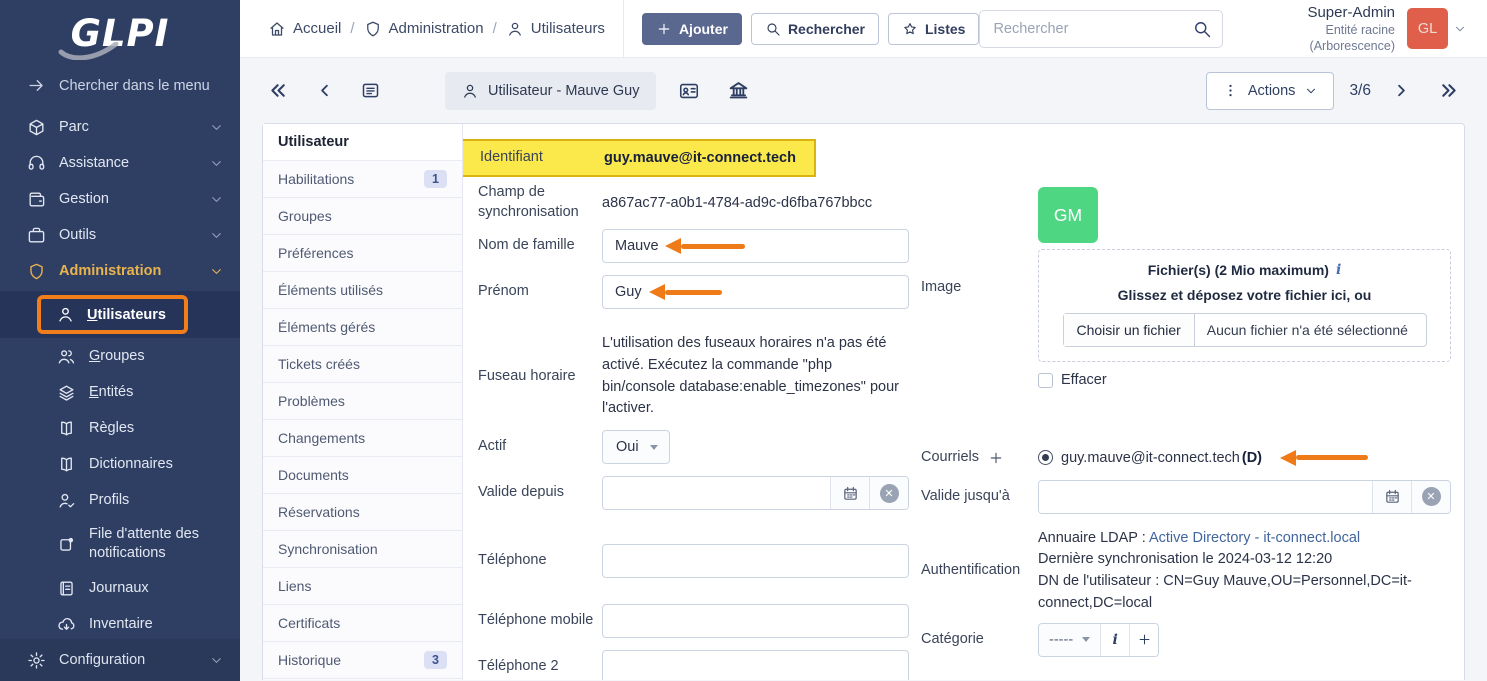 The height and width of the screenshot is (681, 1487). Describe the element at coordinates (814, 28) in the screenshot. I see `search-button: Rechercher` at that location.